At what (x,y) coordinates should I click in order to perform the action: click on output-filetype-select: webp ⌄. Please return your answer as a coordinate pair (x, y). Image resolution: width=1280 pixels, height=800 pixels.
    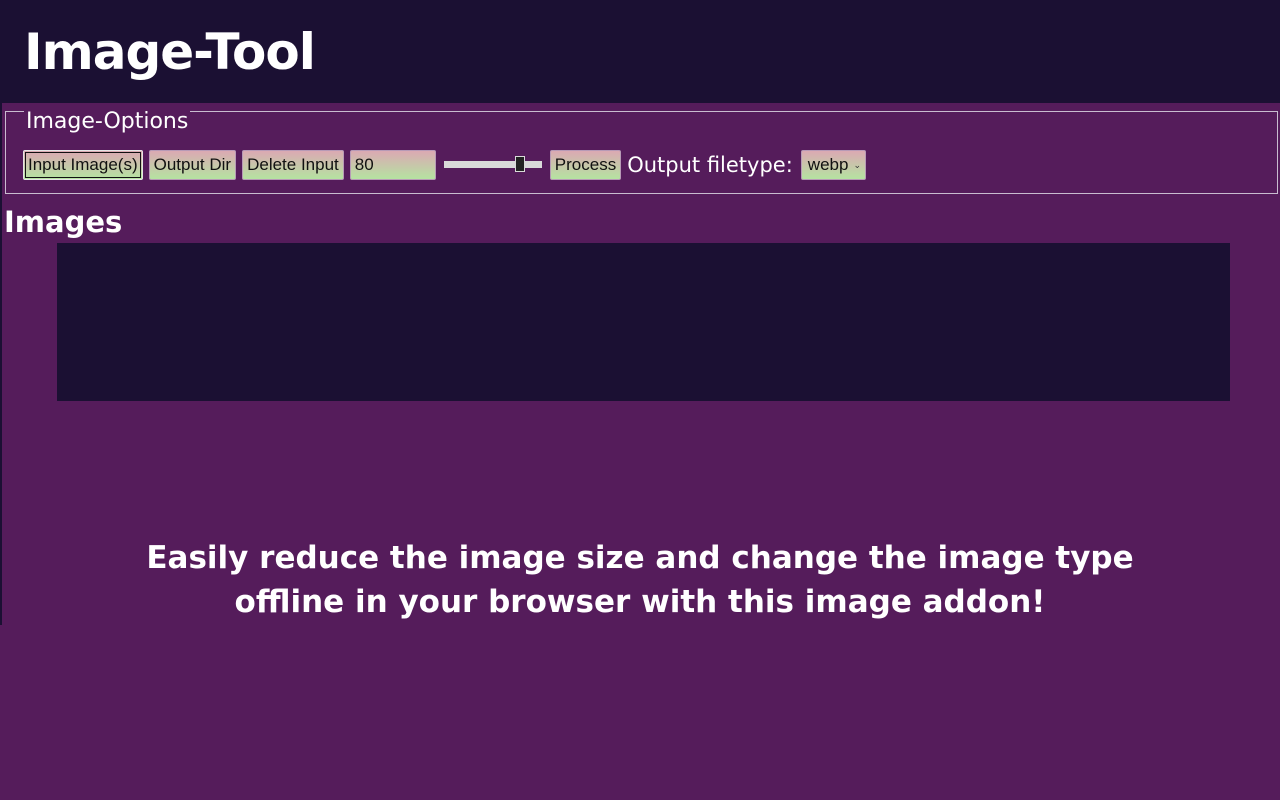
    Looking at the image, I should click on (833, 165).